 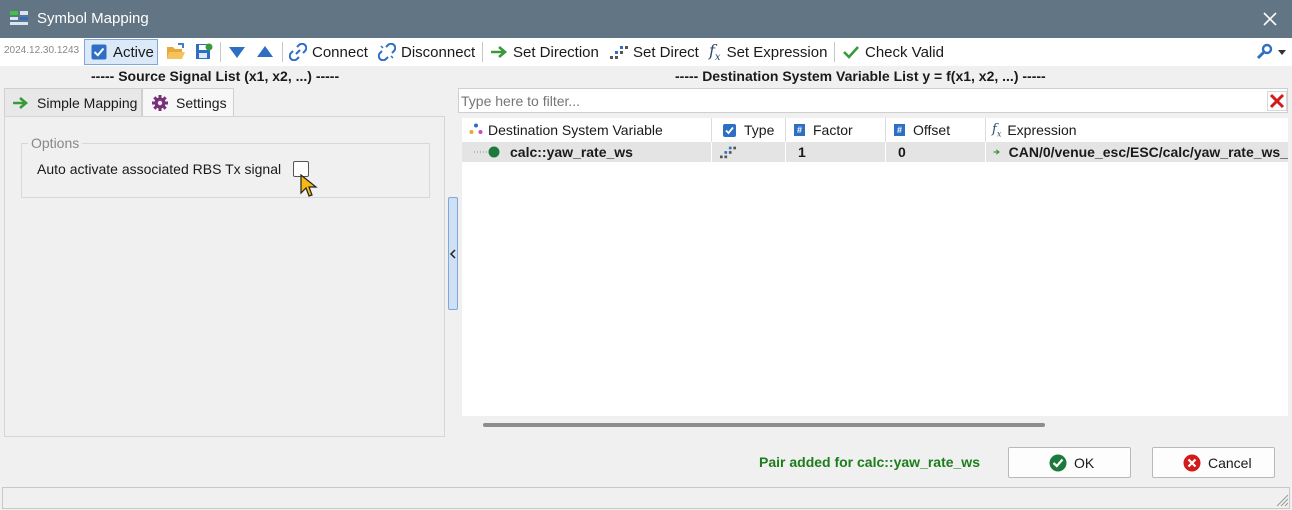 I want to click on save-button, so click(x=204, y=52).